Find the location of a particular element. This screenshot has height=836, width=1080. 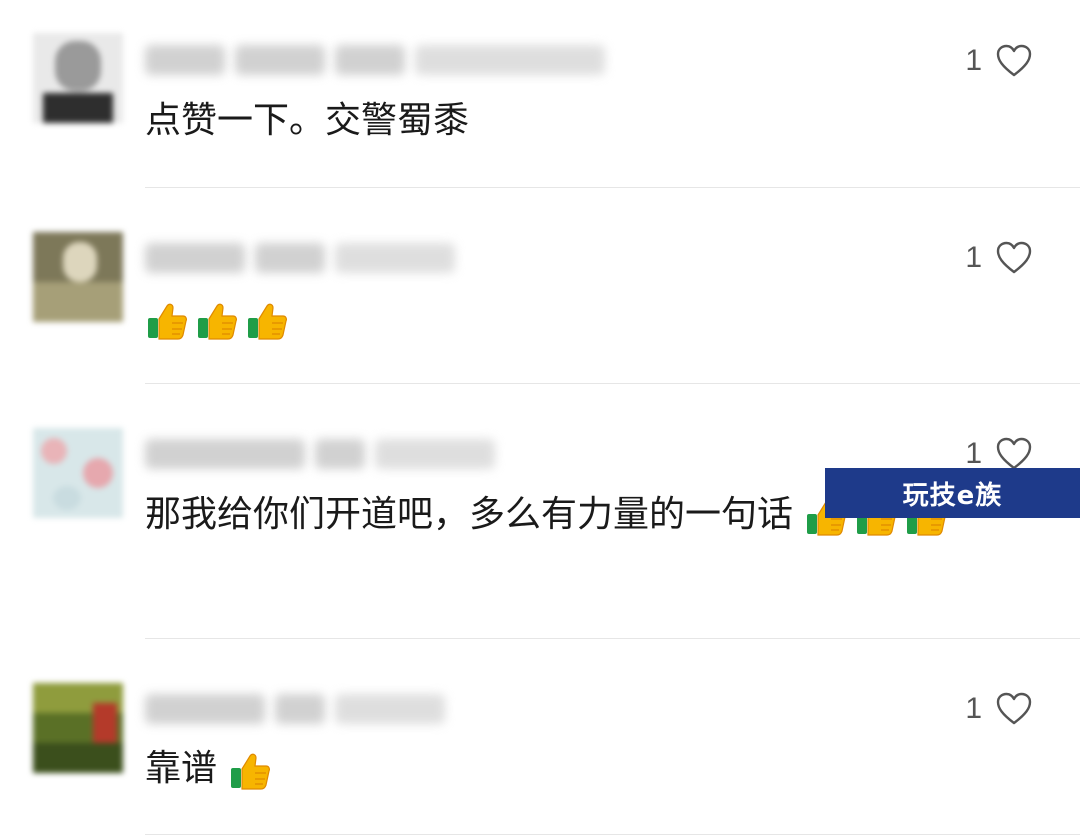

comment-text-content: 点赞一下。交警蜀黍 is located at coordinates (307, 120).